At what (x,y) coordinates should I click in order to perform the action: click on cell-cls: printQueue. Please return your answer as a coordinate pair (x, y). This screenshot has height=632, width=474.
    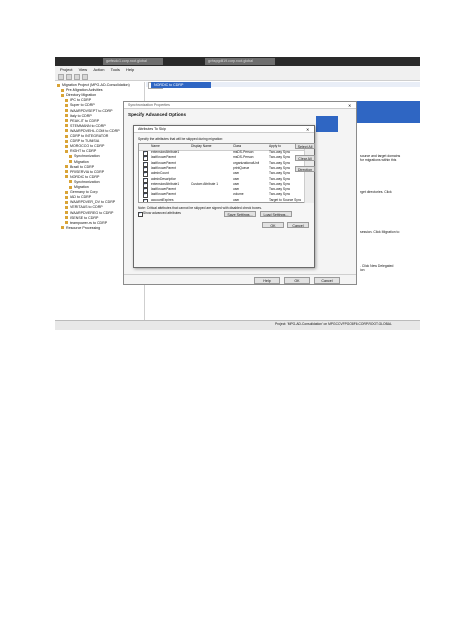
    Looking at the image, I should click on (241, 167).